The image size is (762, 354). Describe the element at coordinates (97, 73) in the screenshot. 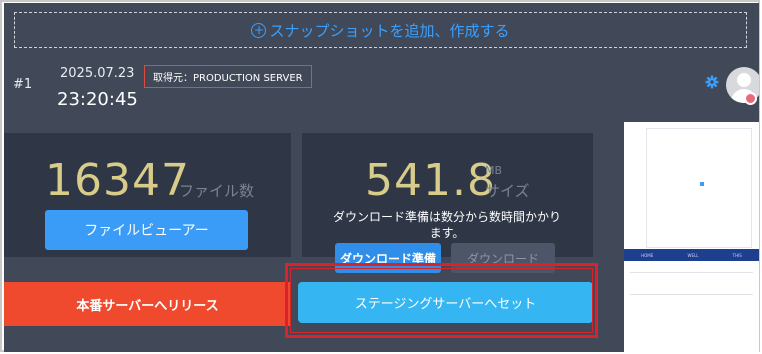

I see `snapshot-date: 2025.07.23` at that location.